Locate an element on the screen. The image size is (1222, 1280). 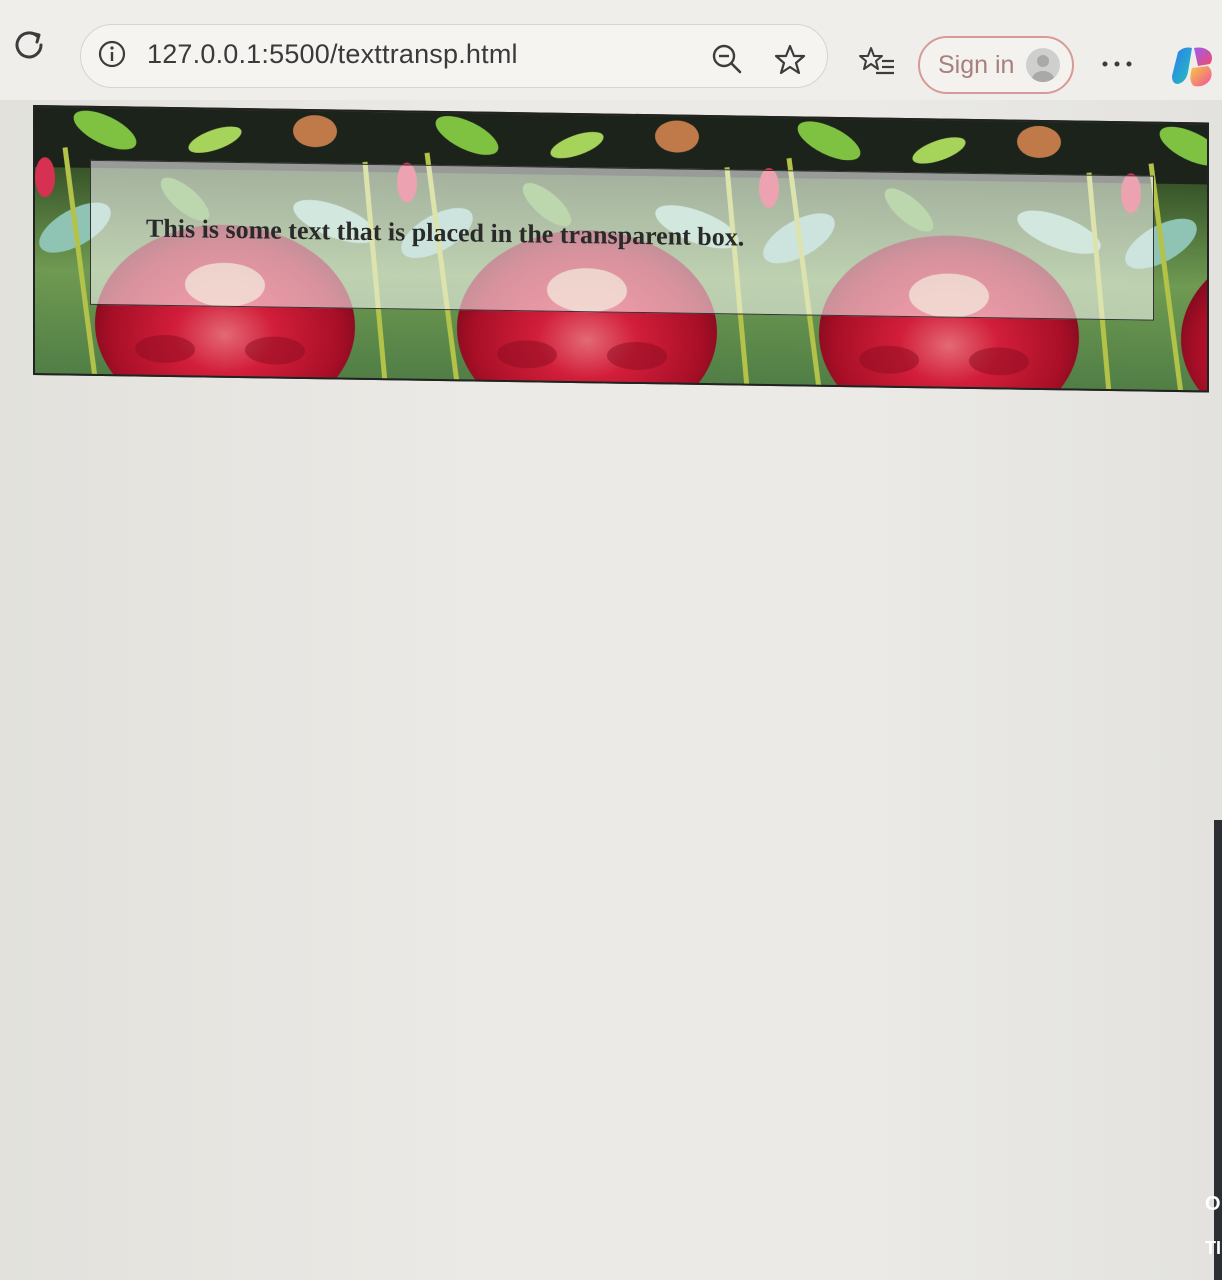
copilot-icon is located at coordinates (1193, 67).